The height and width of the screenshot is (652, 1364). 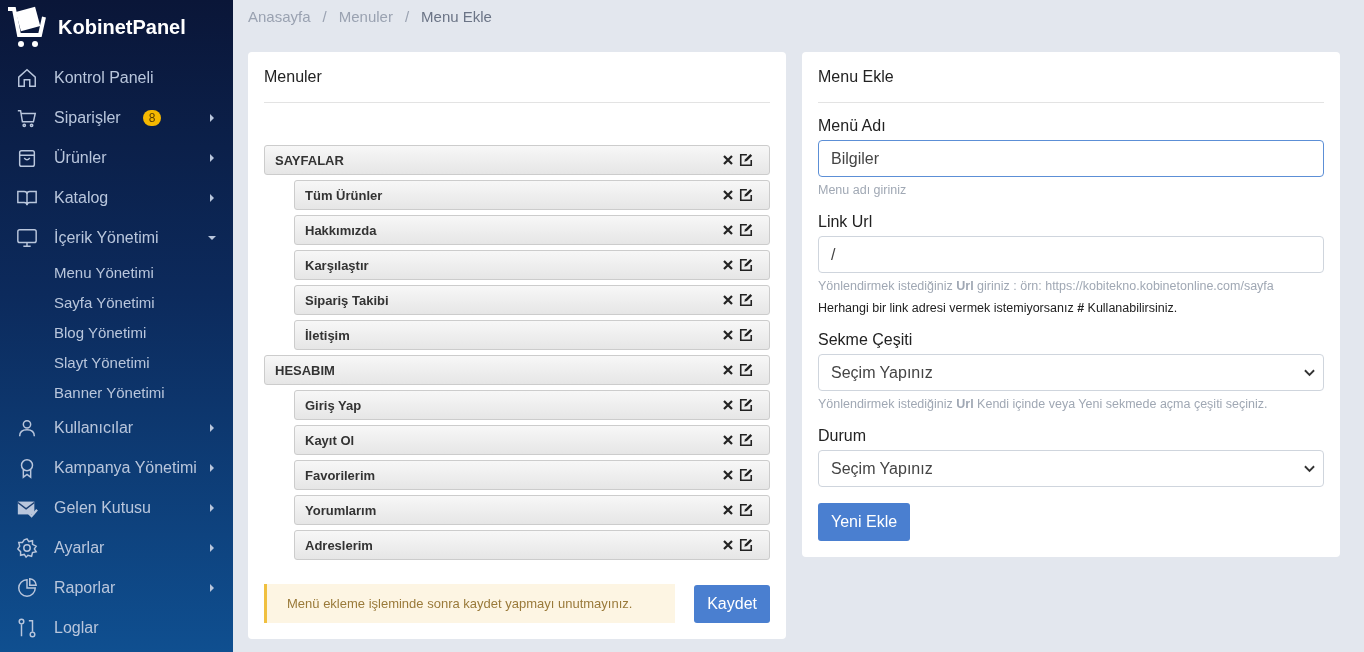 What do you see at coordinates (27, 118) in the screenshot?
I see `cart-icon` at bounding box center [27, 118].